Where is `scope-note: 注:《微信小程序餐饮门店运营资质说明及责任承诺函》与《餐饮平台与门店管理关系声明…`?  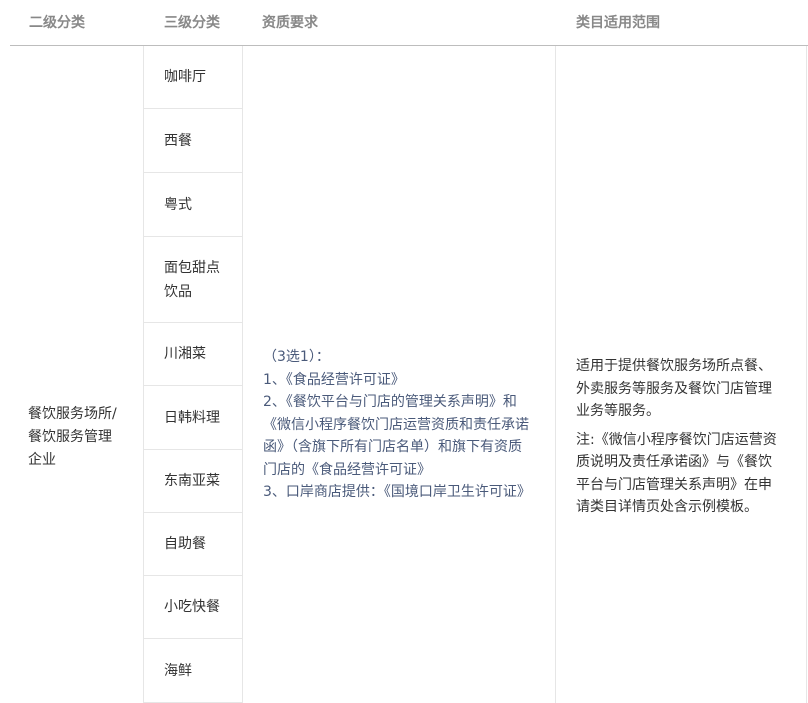 scope-note: 注:《微信小程序餐饮门店运营资质说明及责任承诺函》与《餐饮平台与门店管理关系声明… is located at coordinates (676, 473).